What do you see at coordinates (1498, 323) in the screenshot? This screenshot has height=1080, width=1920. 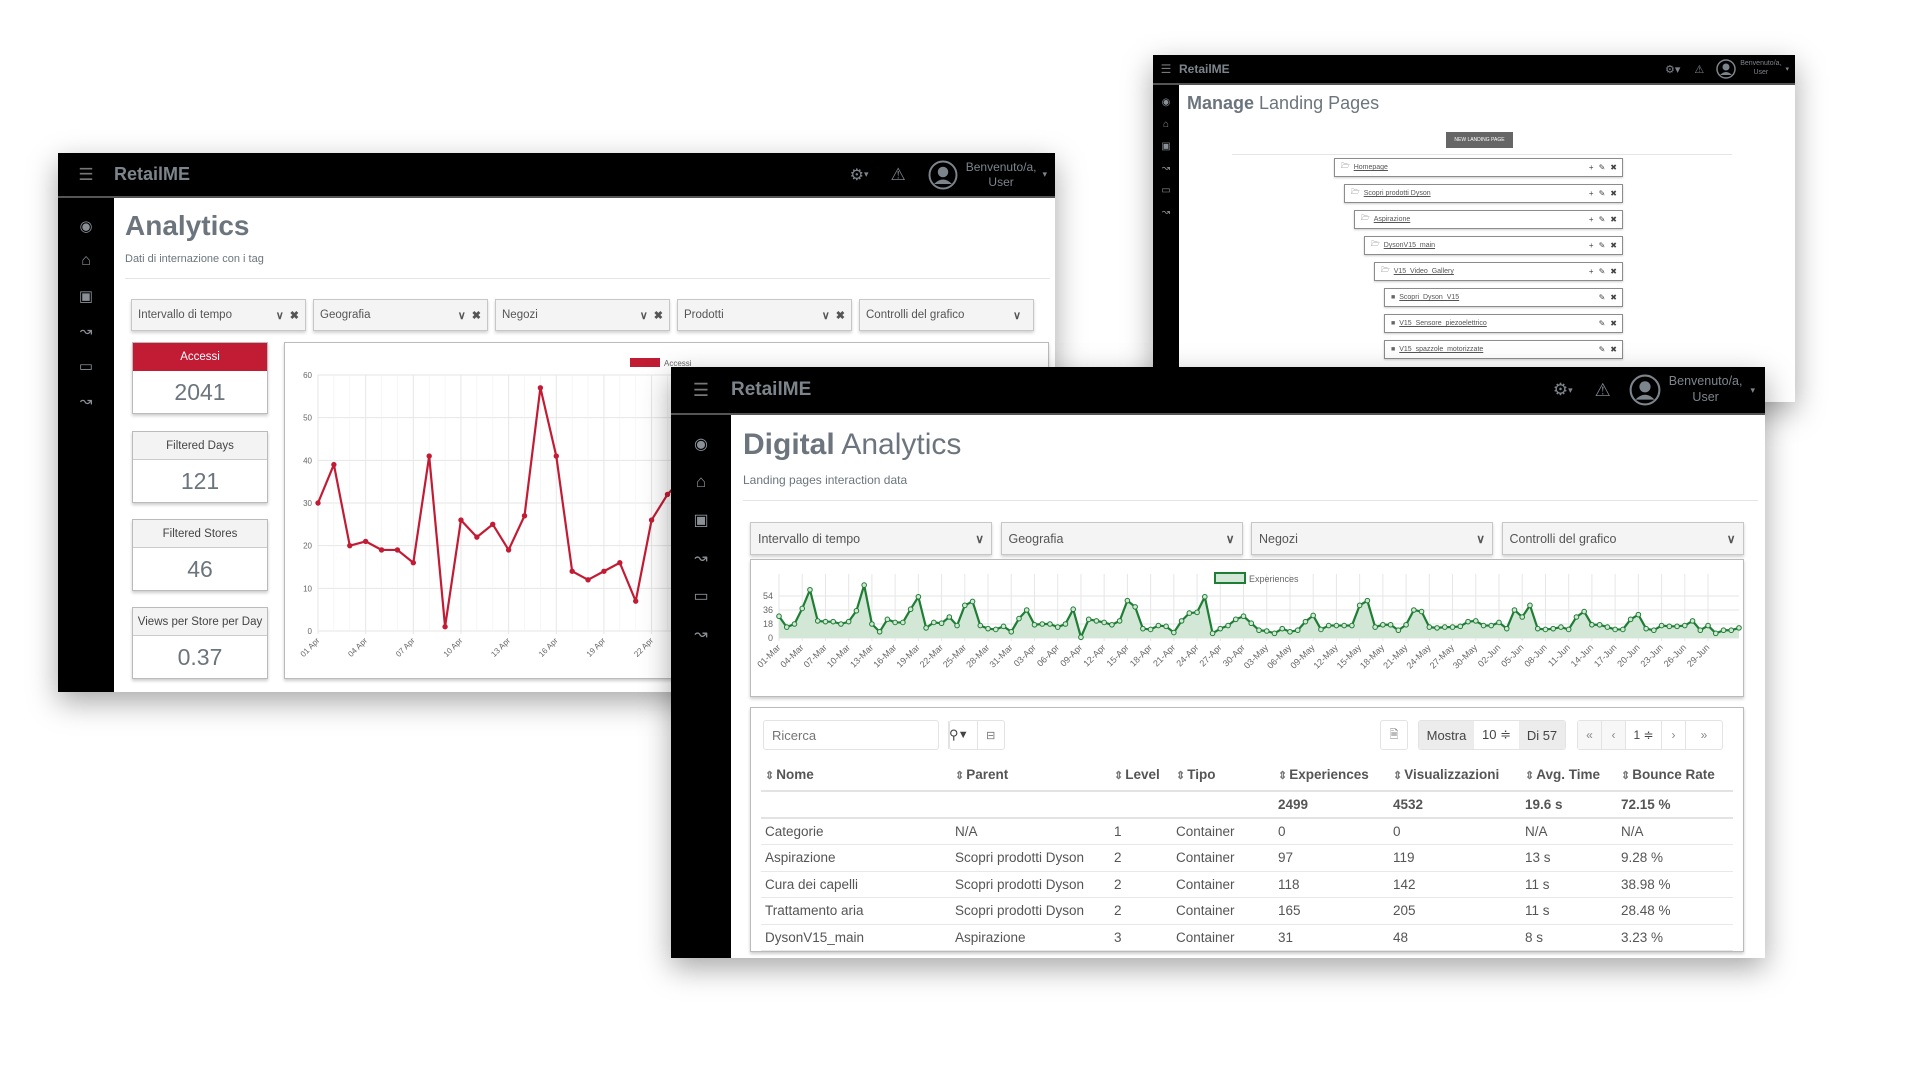 I see `landing-item-link: V15_Sensore_piezoelettrico` at bounding box center [1498, 323].